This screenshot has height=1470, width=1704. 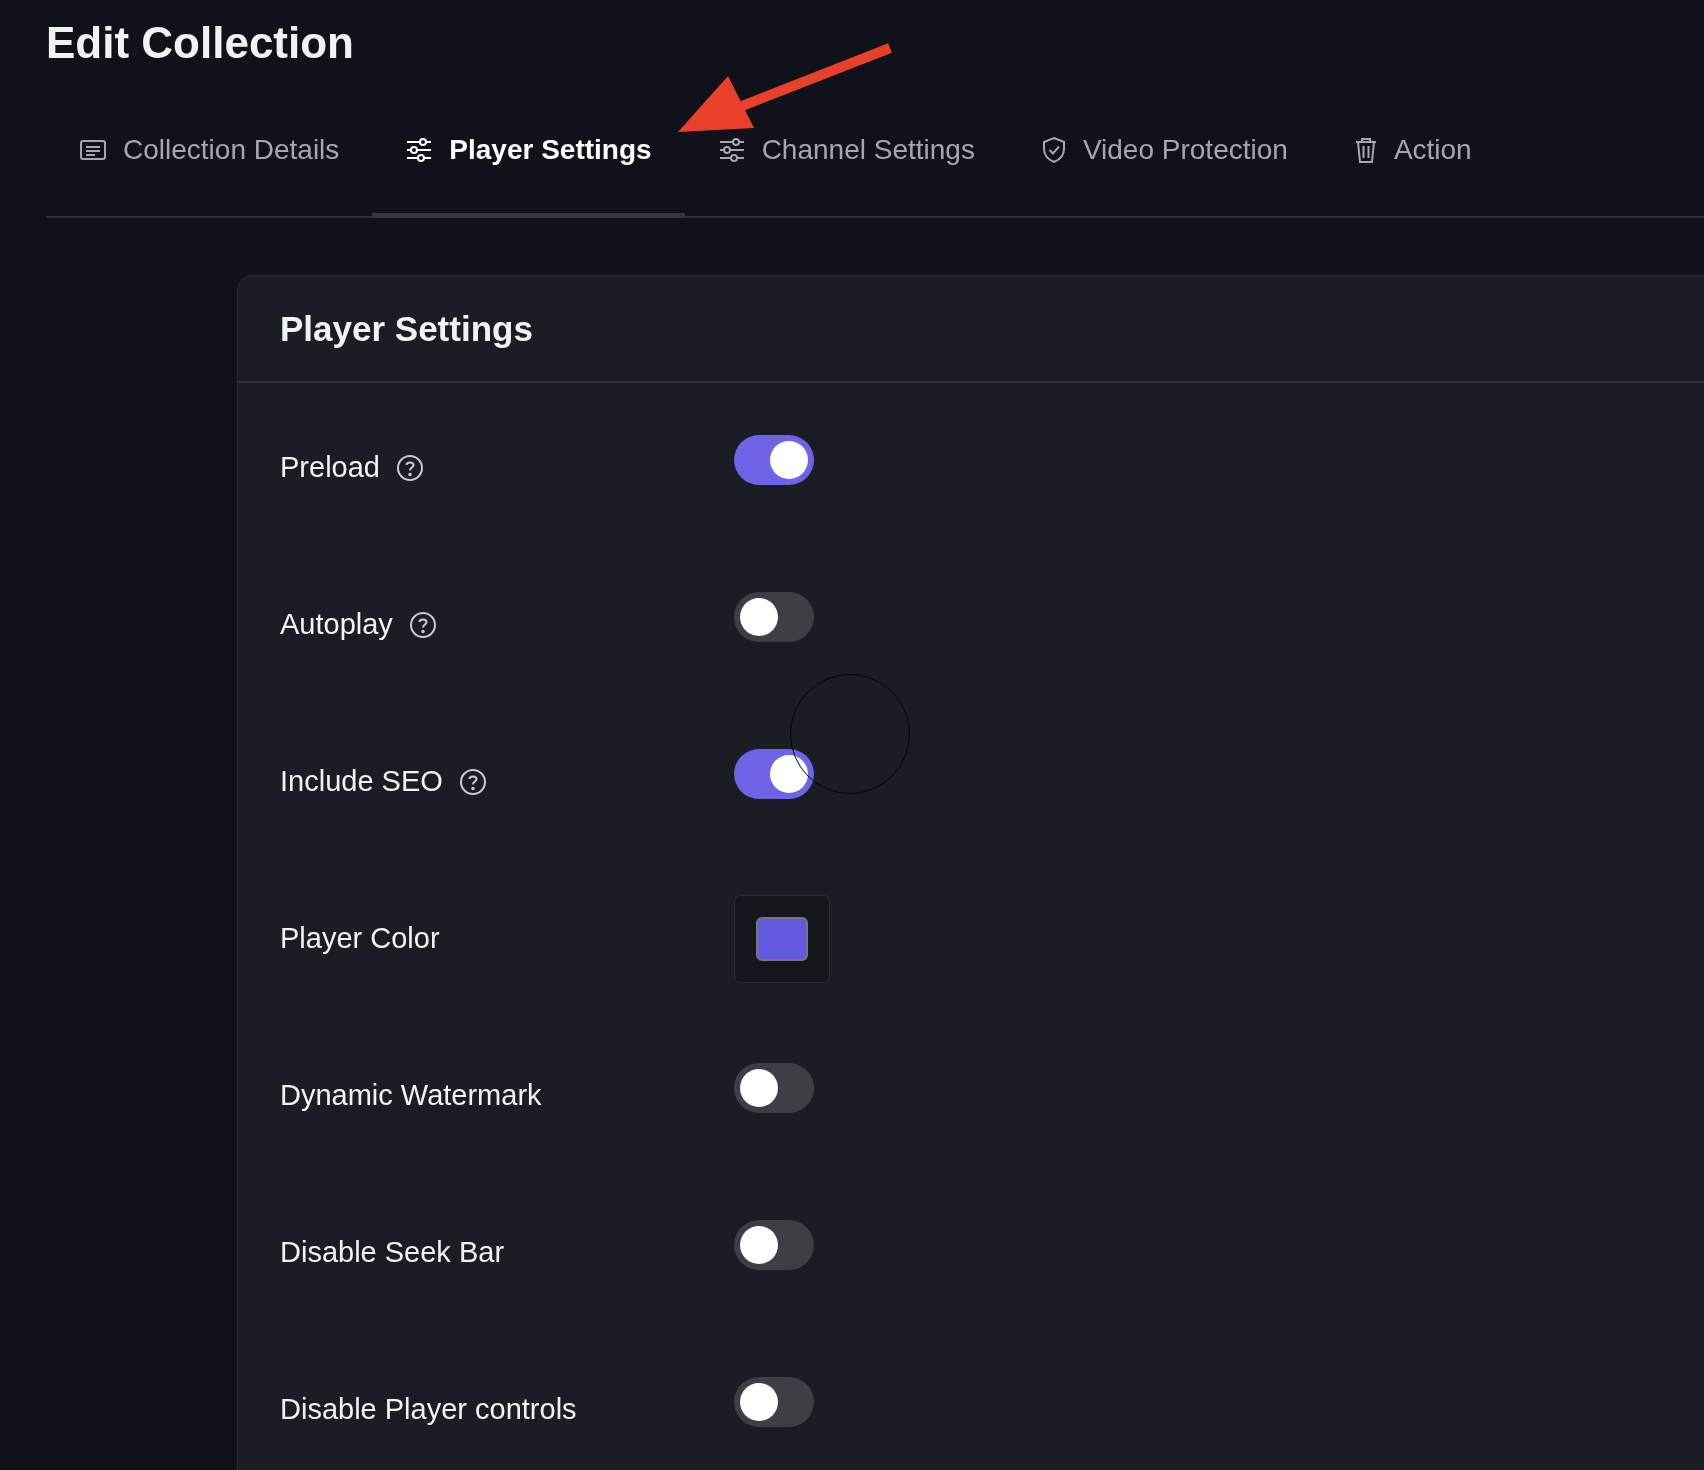 What do you see at coordinates (209, 167) in the screenshot?
I see `tab: Collection Details` at bounding box center [209, 167].